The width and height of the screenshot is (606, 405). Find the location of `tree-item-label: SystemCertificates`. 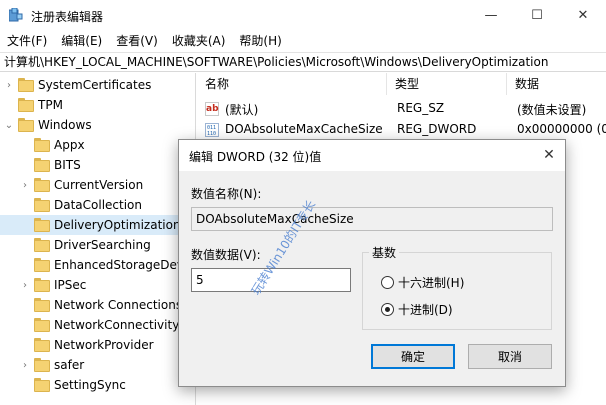

tree-item-label: SystemCertificates is located at coordinates (95, 85).